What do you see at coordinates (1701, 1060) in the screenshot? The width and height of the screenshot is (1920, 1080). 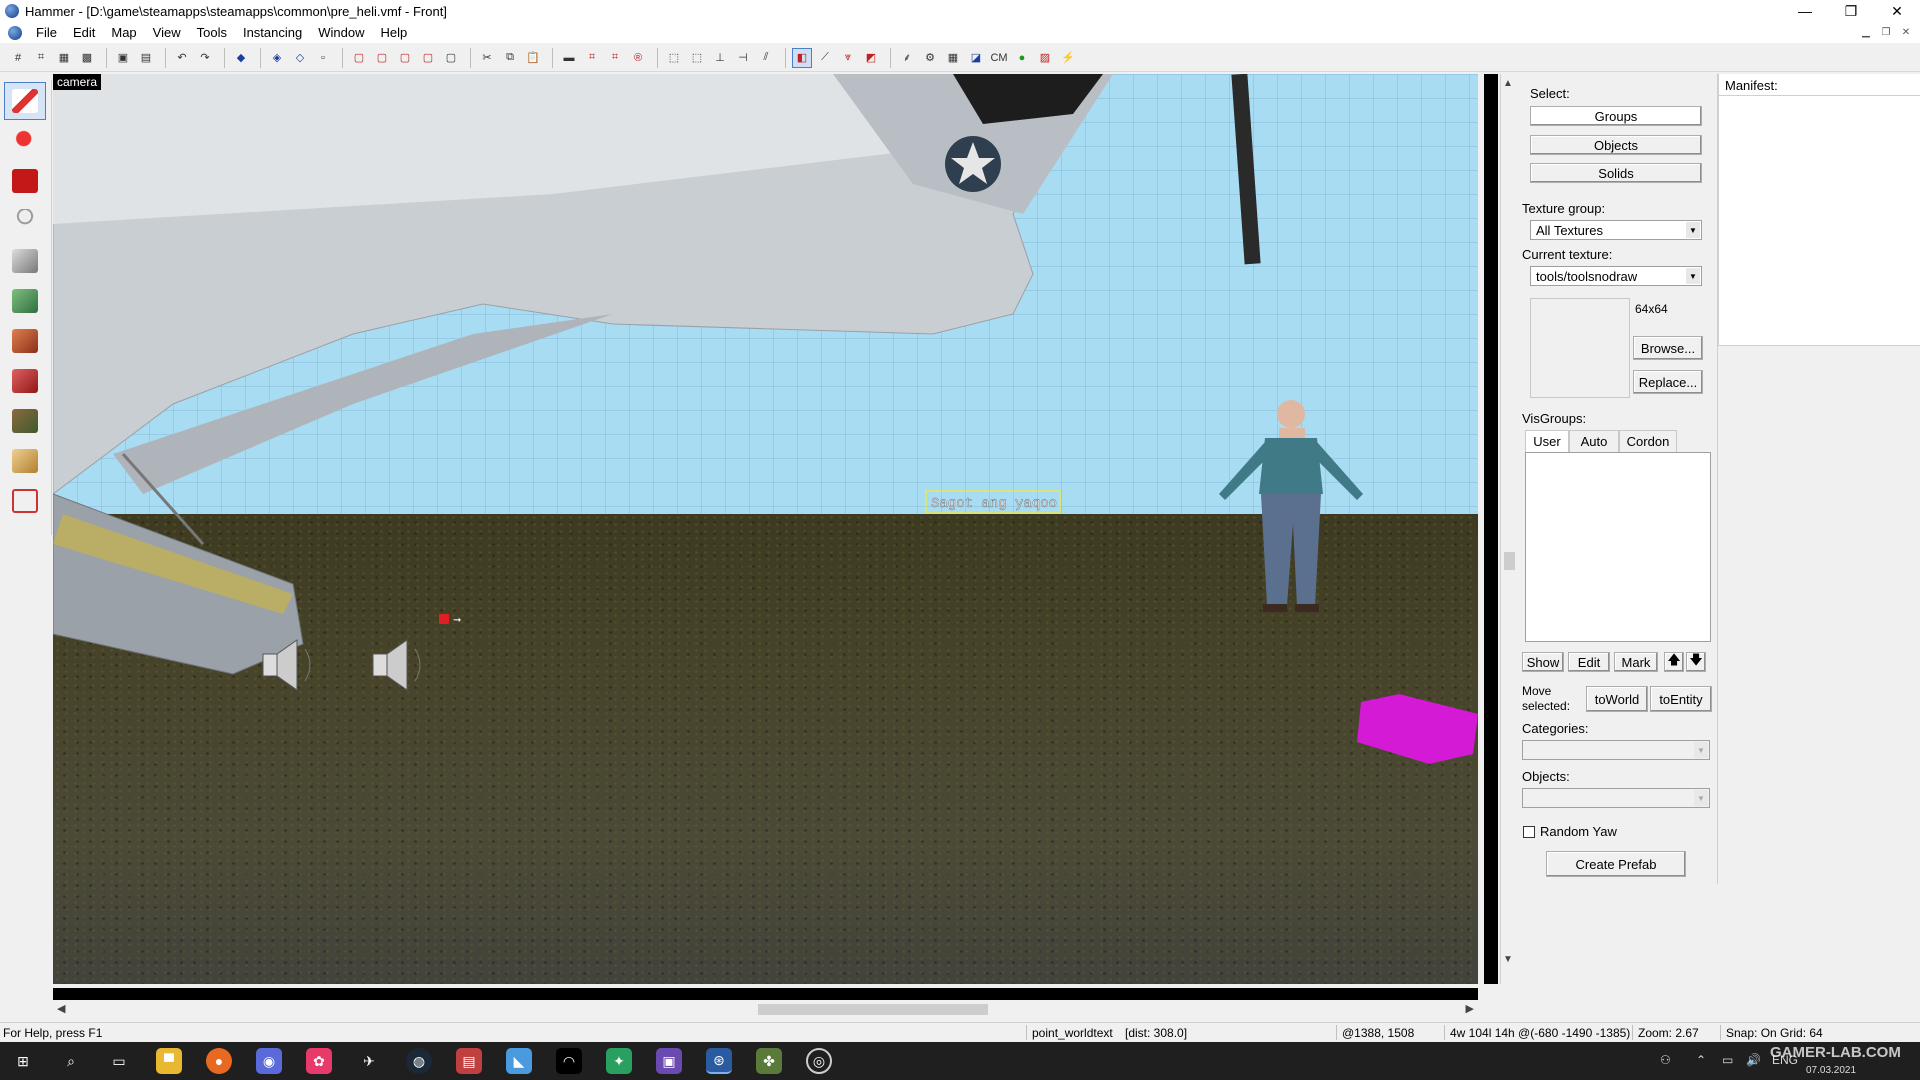 I see `tray-arrow-icon: ⌃` at bounding box center [1701, 1060].